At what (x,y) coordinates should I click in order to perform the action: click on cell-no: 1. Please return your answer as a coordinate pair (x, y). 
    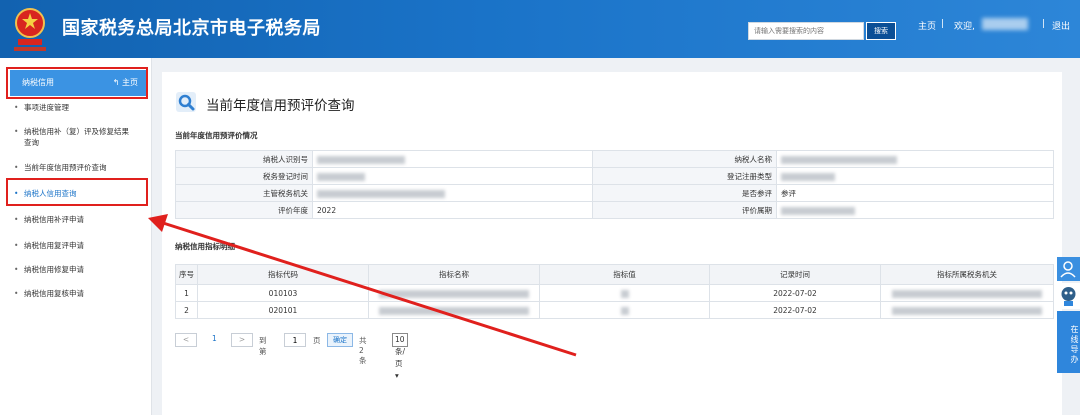
    Looking at the image, I should click on (186, 293).